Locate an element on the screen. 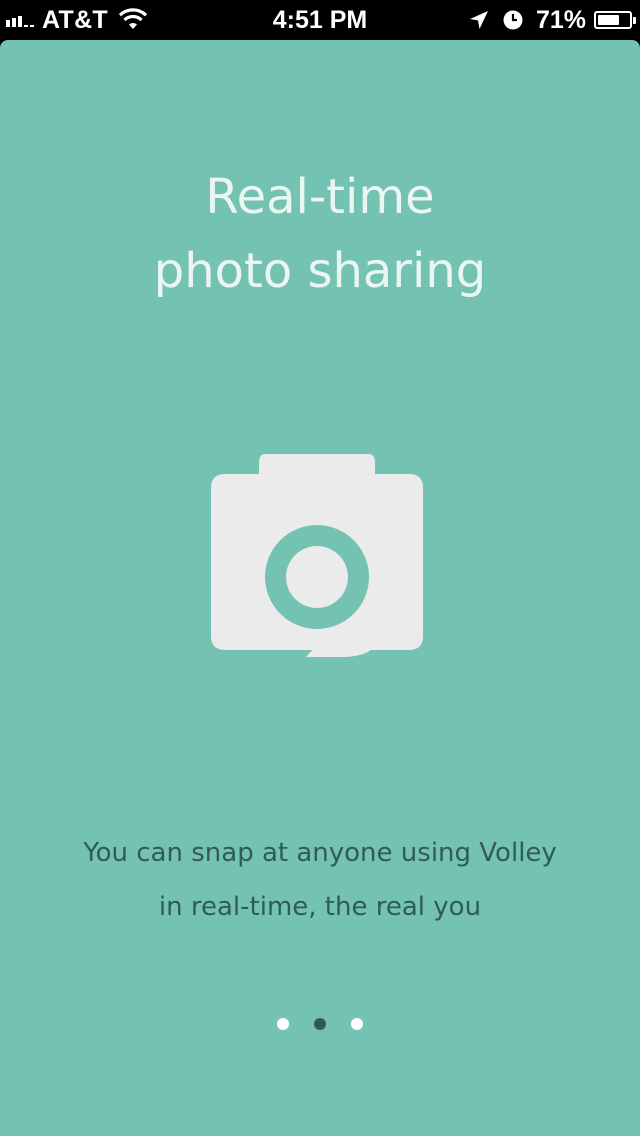 This screenshot has height=1136, width=640. onboarding-title: Real-time photo sharing is located at coordinates (320, 234).